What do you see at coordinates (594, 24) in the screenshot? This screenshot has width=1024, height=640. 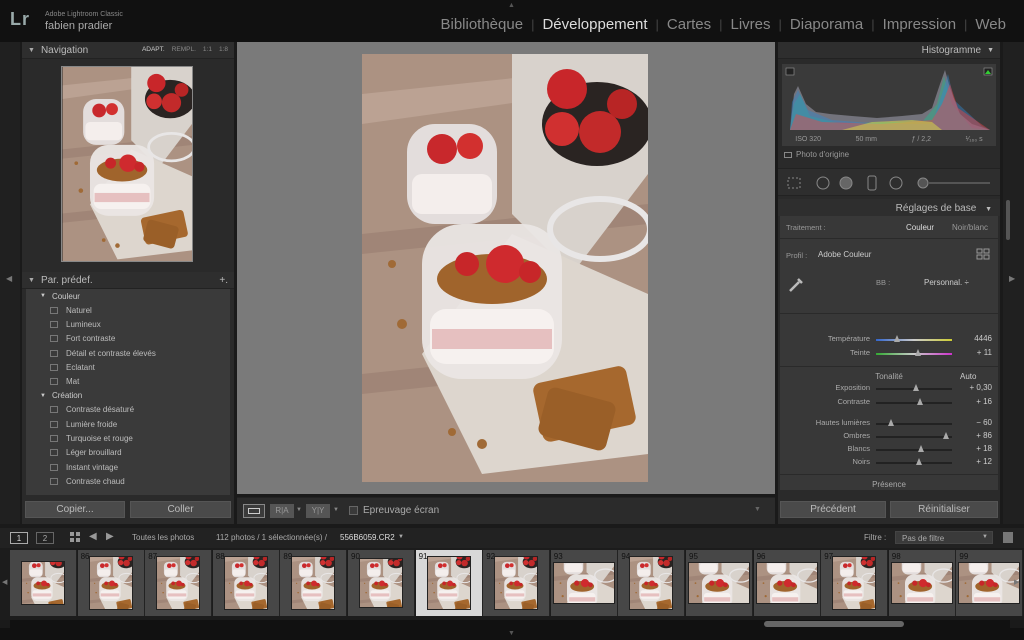 I see `module-1: Développement` at bounding box center [594, 24].